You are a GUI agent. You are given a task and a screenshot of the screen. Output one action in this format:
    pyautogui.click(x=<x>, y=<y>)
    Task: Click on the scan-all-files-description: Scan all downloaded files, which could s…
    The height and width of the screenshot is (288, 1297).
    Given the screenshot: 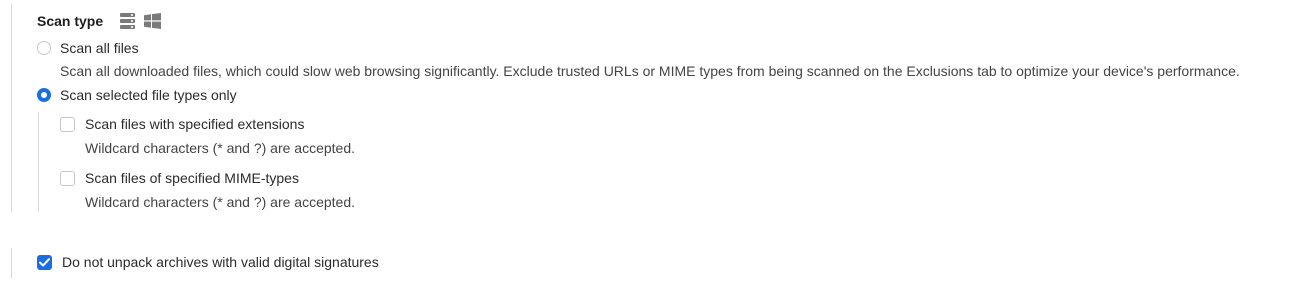 What is the action you would take?
    pyautogui.click(x=650, y=71)
    